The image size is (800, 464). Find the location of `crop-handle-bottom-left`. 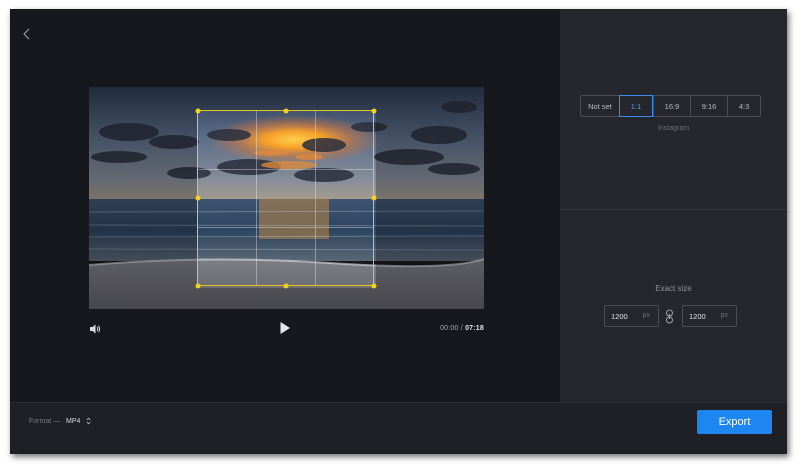

crop-handle-bottom-left is located at coordinates (198, 286).